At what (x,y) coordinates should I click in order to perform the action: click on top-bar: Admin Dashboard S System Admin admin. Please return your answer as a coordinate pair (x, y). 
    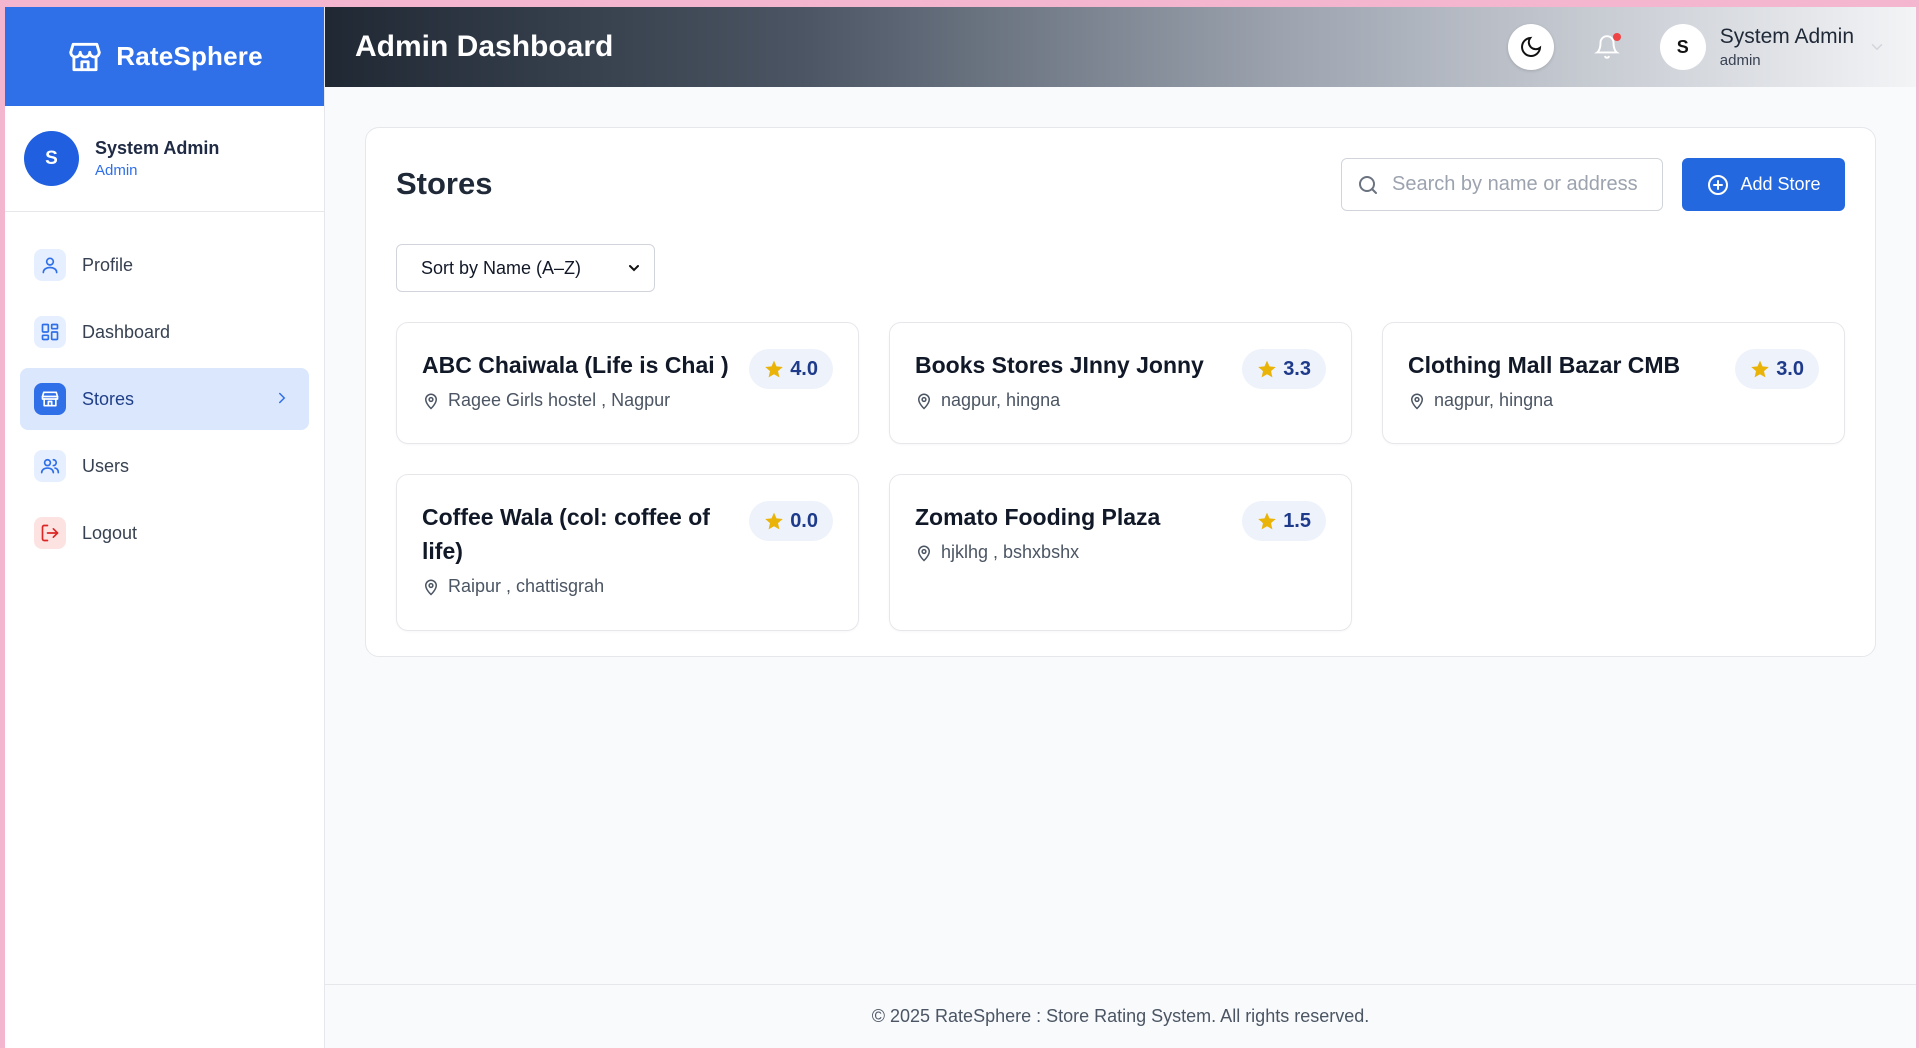
    Looking at the image, I should click on (1120, 47).